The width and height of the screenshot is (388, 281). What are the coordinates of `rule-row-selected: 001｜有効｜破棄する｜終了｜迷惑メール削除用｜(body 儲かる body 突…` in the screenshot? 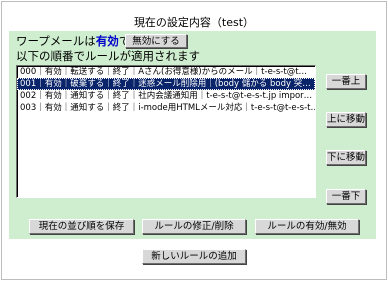 It's located at (166, 84).